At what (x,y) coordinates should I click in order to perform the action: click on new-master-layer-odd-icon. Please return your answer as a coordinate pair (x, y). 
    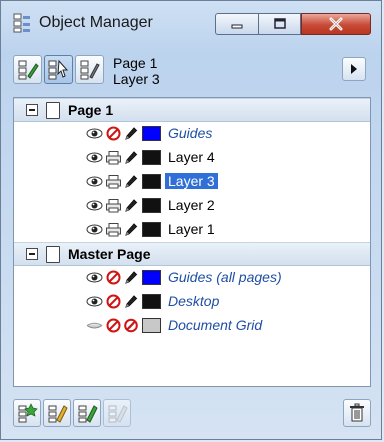
    Looking at the image, I should click on (88, 414).